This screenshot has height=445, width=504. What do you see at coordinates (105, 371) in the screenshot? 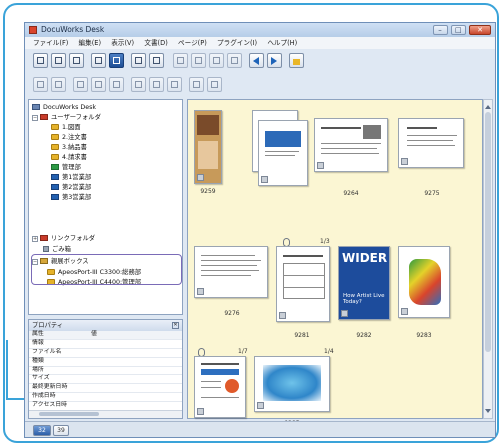
I see `property-row: 場所` at bounding box center [105, 371].